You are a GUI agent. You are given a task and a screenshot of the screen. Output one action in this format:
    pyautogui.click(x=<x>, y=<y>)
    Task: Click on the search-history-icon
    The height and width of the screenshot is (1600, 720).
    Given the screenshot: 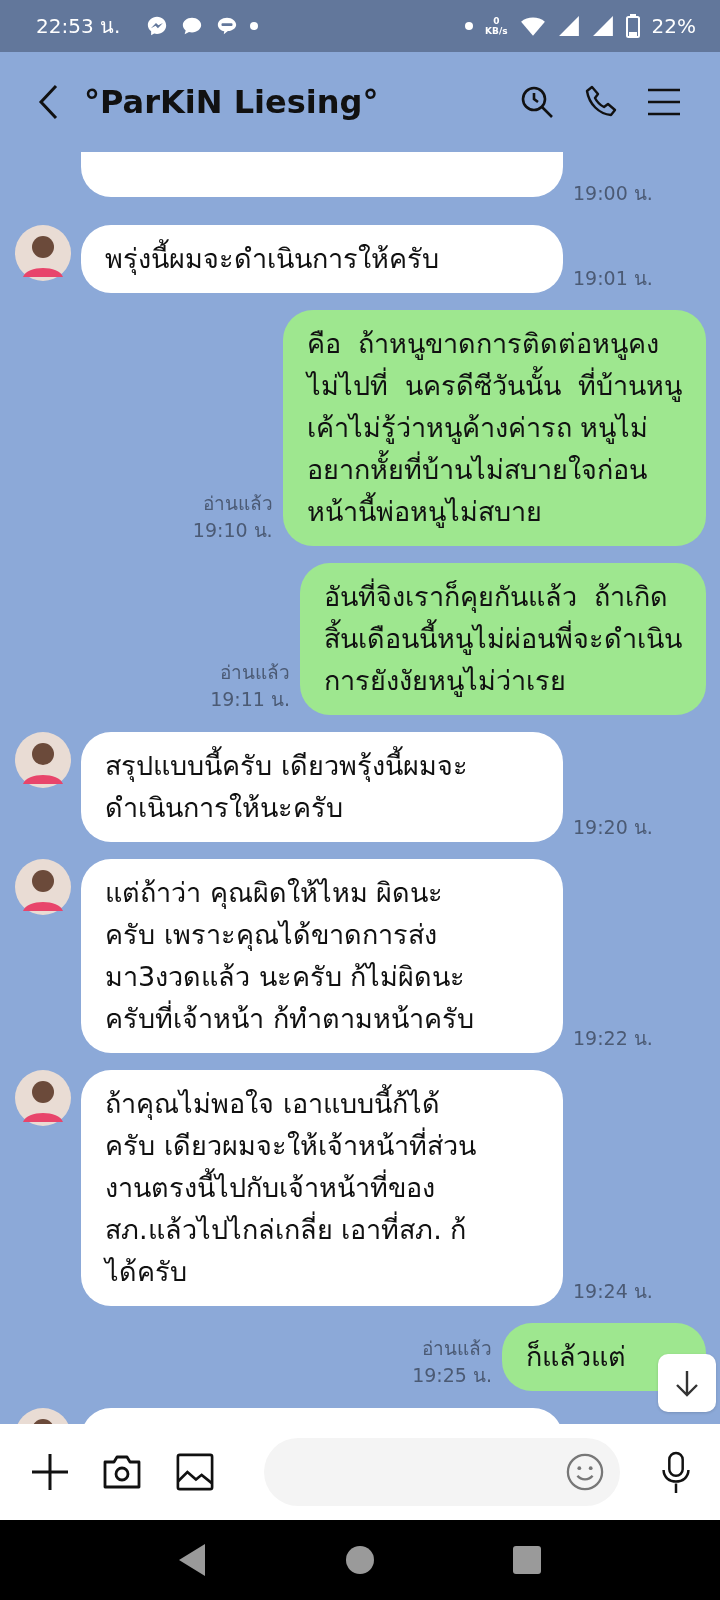 What is the action you would take?
    pyautogui.click(x=537, y=102)
    